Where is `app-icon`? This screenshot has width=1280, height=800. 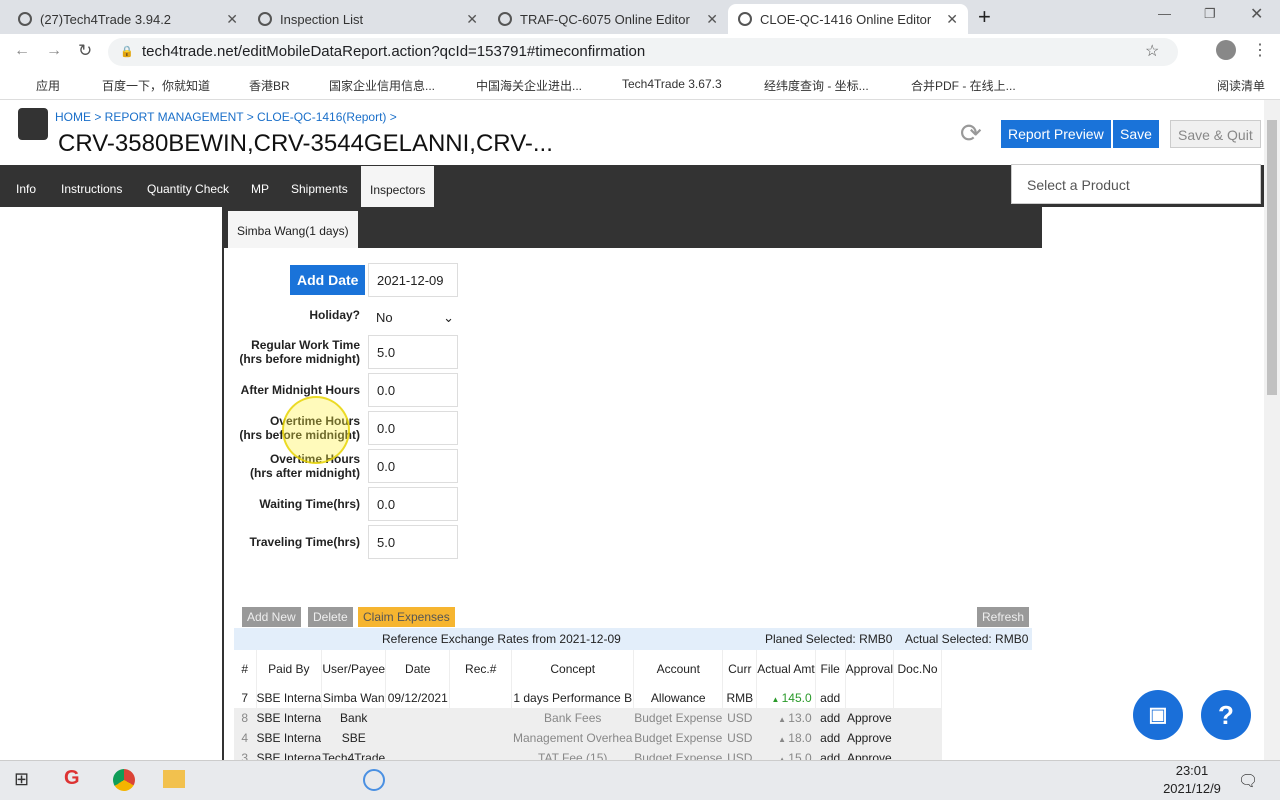 app-icon is located at coordinates (374, 780).